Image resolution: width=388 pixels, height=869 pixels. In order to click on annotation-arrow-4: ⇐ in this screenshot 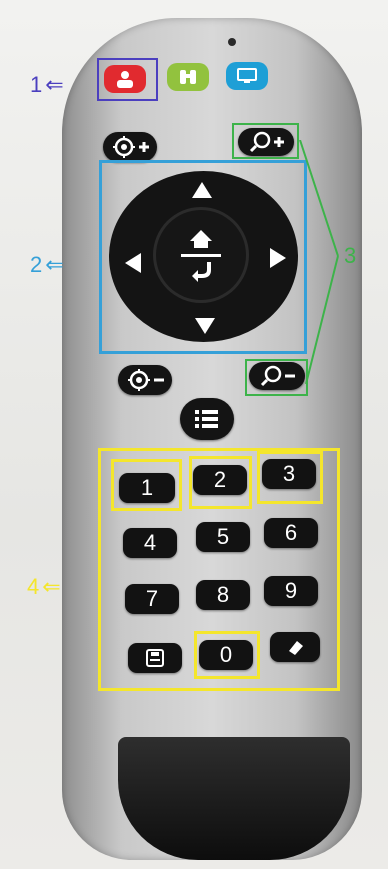, I will do `click(51, 586)`.